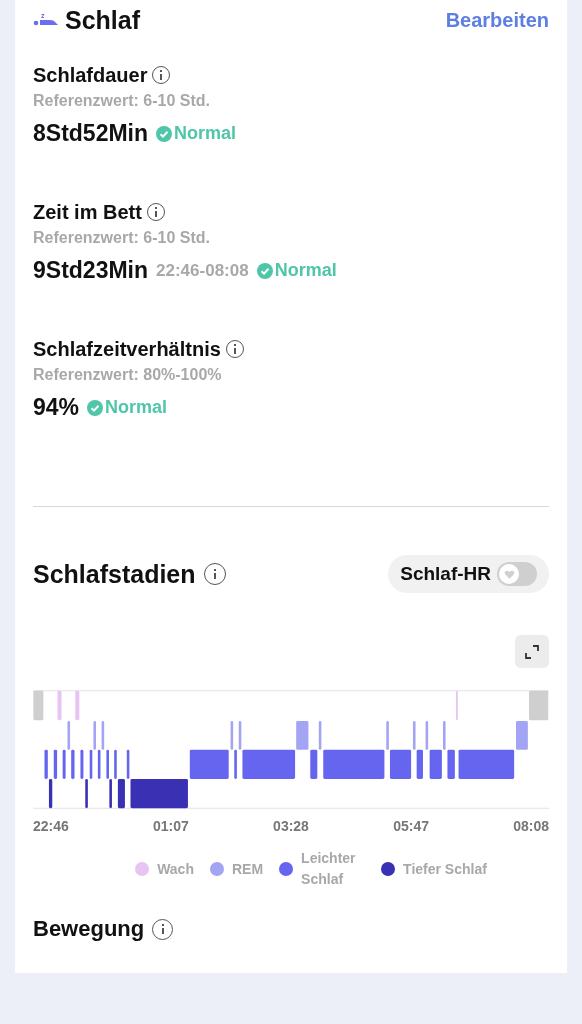 This screenshot has height=1024, width=582. What do you see at coordinates (91, 270) in the screenshot?
I see `metric-value: 9Std23Min` at bounding box center [91, 270].